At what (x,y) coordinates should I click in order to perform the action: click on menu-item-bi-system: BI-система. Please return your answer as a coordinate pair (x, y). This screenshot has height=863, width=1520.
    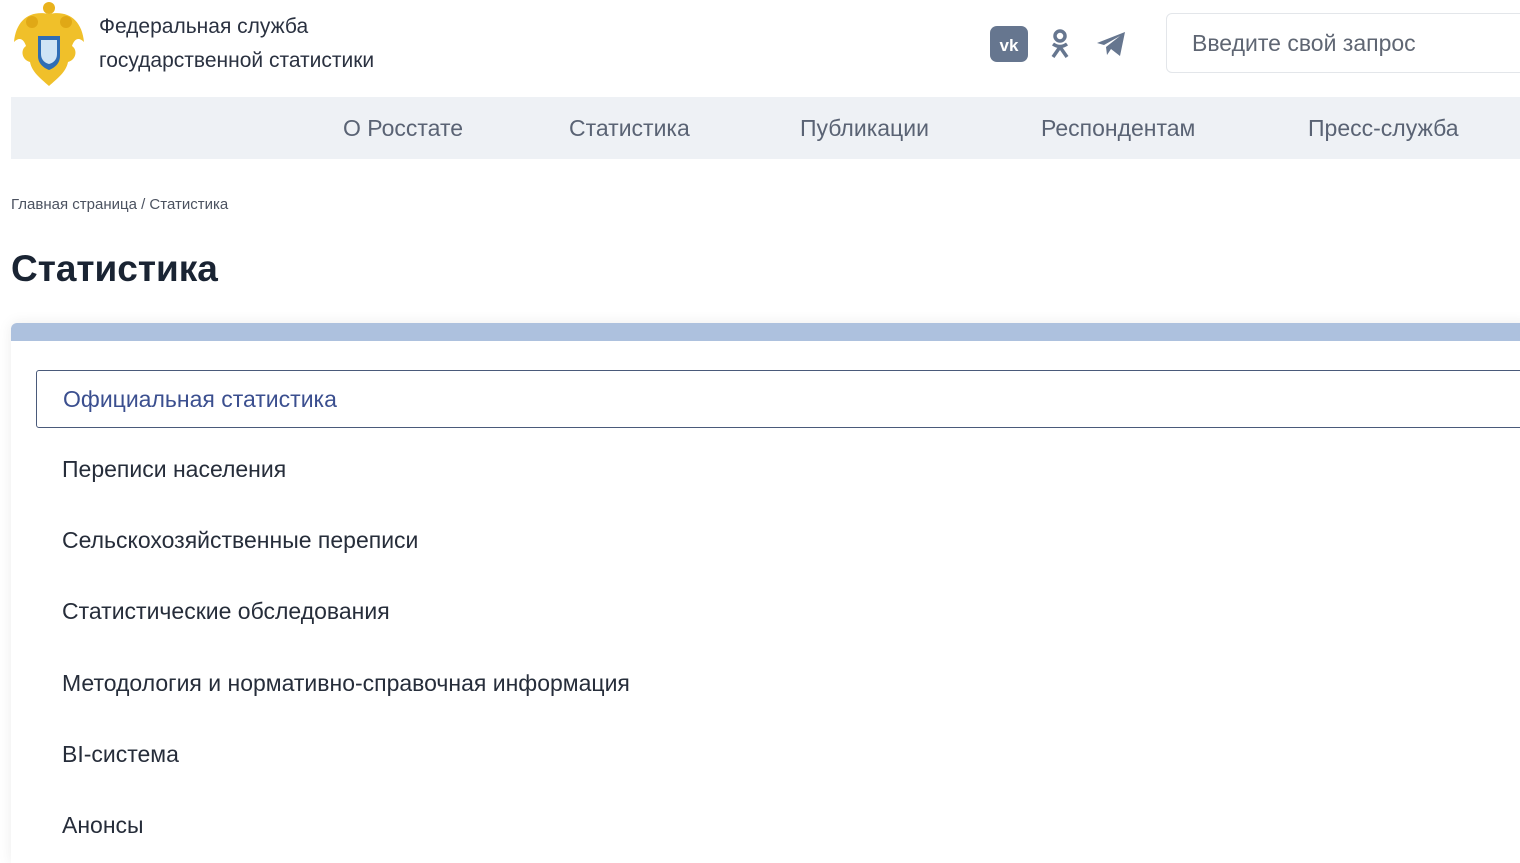
    Looking at the image, I should click on (778, 755).